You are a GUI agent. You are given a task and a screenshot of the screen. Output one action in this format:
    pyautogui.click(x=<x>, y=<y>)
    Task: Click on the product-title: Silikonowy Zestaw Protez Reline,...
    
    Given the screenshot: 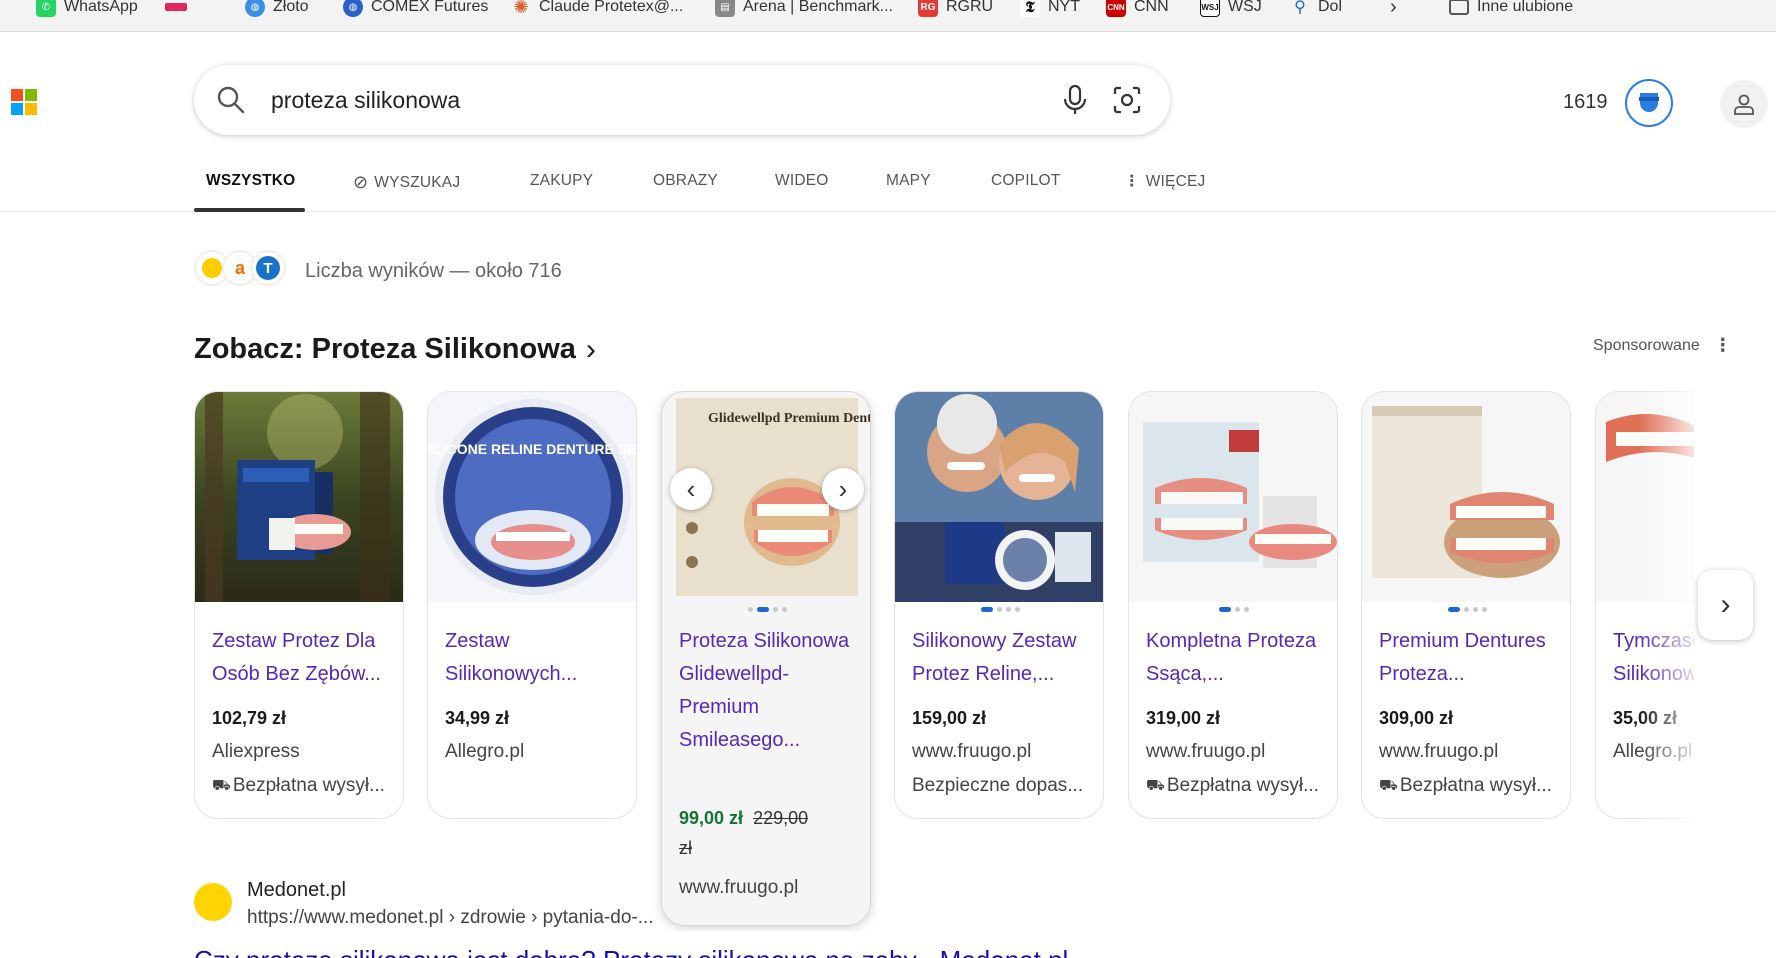 What is the action you would take?
    pyautogui.click(x=1002, y=658)
    